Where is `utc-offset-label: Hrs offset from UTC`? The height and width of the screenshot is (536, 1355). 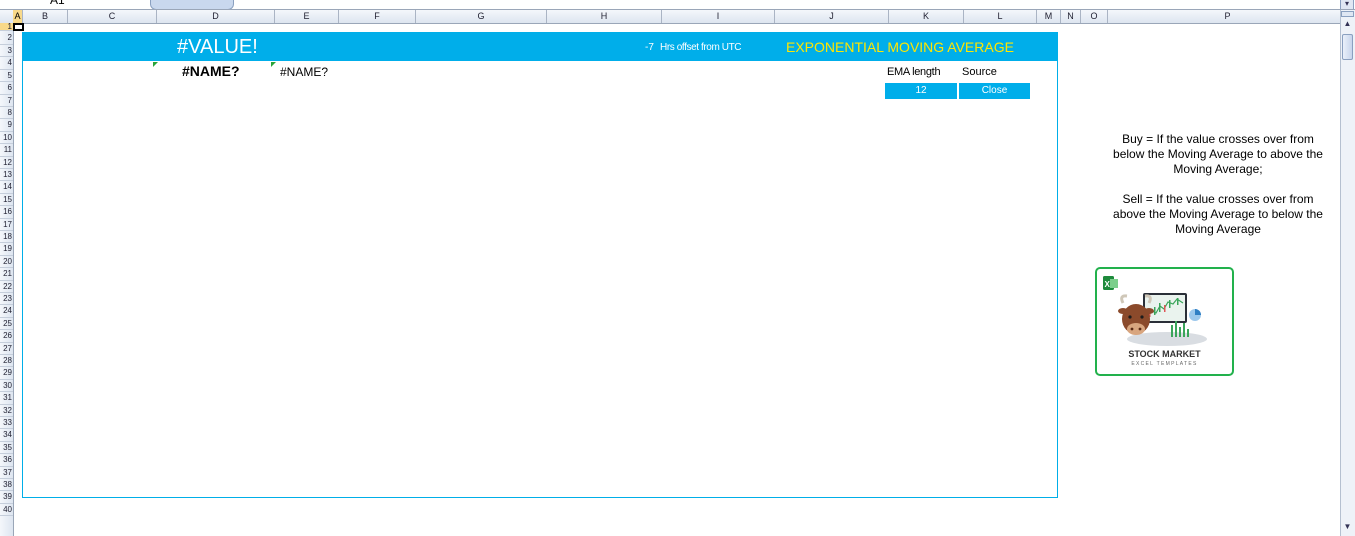 utc-offset-label: Hrs offset from UTC is located at coordinates (701, 47).